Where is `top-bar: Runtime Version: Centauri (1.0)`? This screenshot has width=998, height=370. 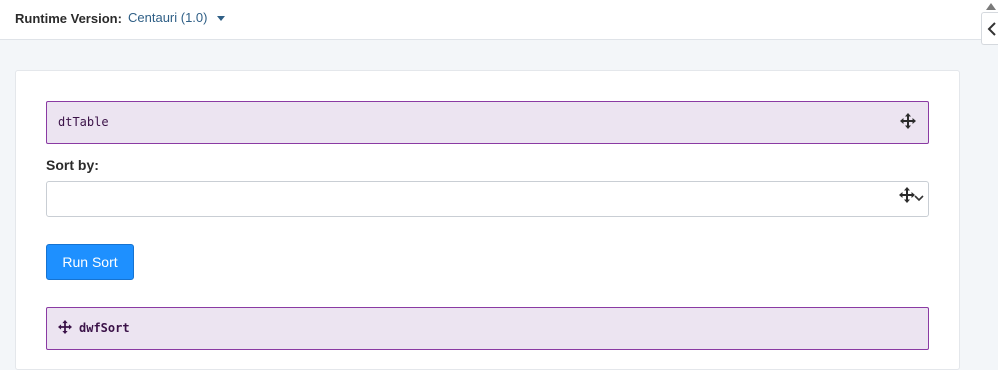
top-bar: Runtime Version: Centauri (1.0) is located at coordinates (499, 20).